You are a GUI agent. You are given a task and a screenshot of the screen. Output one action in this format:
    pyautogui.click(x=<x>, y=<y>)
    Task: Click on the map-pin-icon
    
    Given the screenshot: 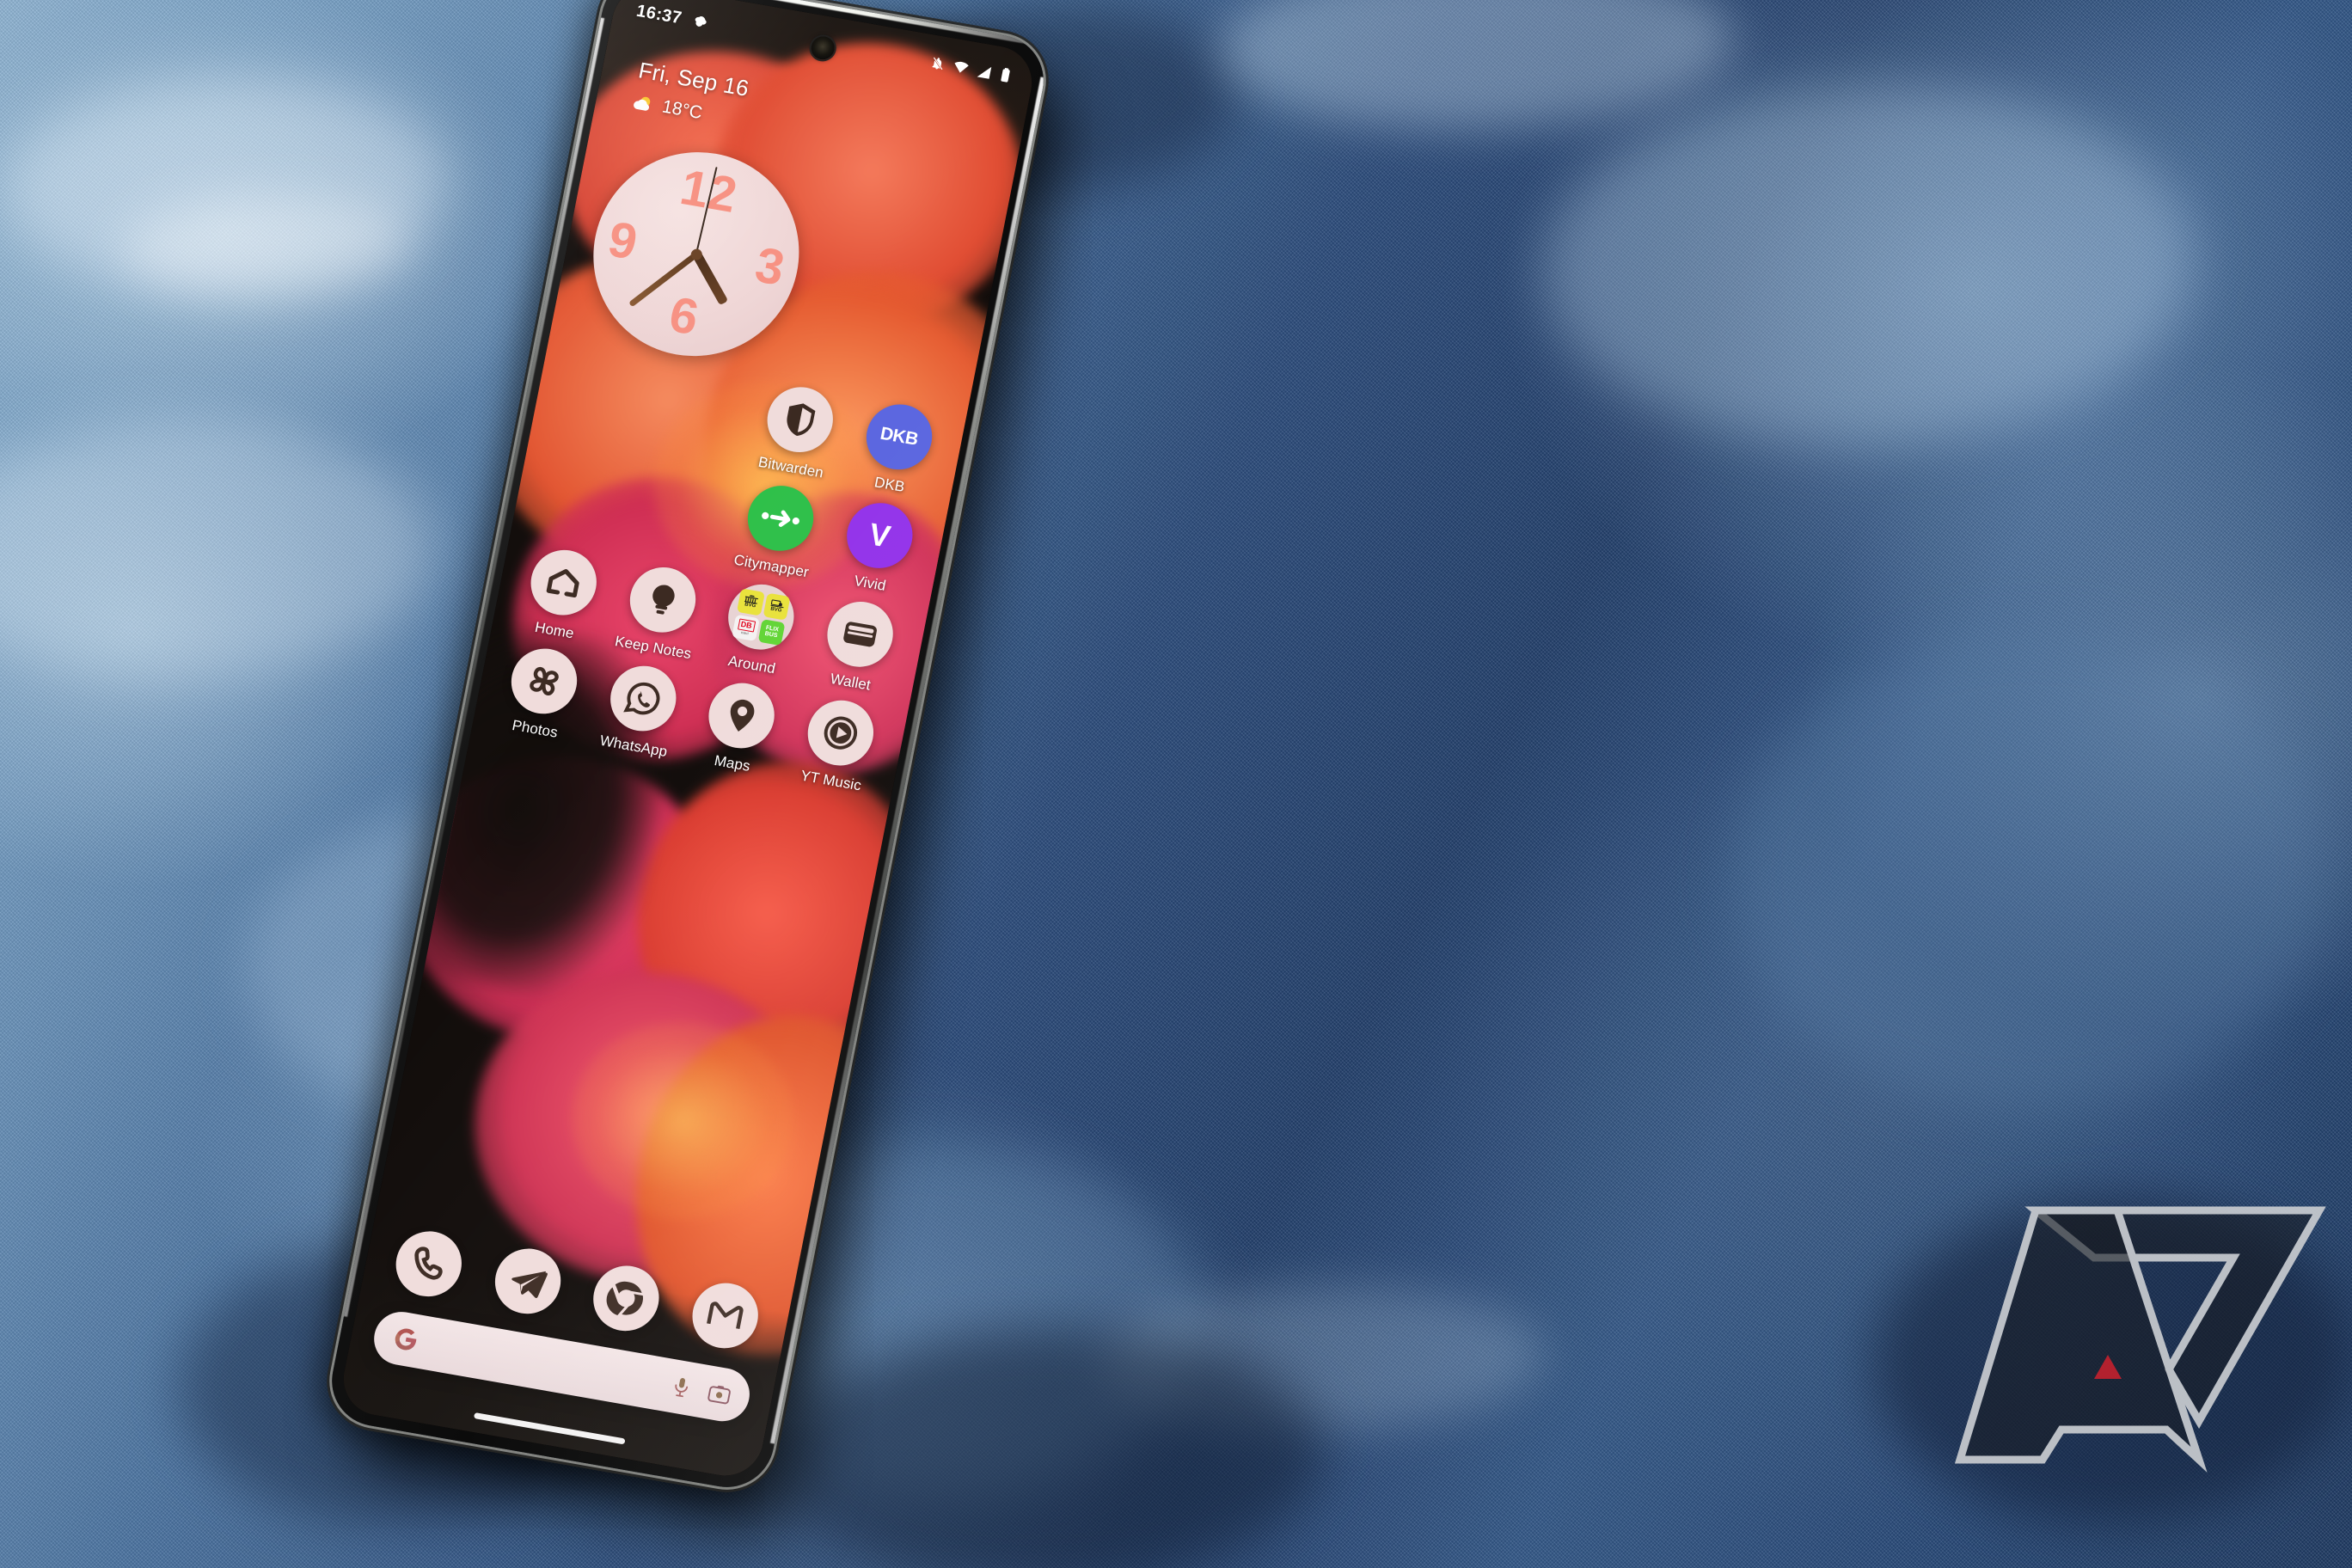 What is the action you would take?
    pyautogui.click(x=743, y=715)
    